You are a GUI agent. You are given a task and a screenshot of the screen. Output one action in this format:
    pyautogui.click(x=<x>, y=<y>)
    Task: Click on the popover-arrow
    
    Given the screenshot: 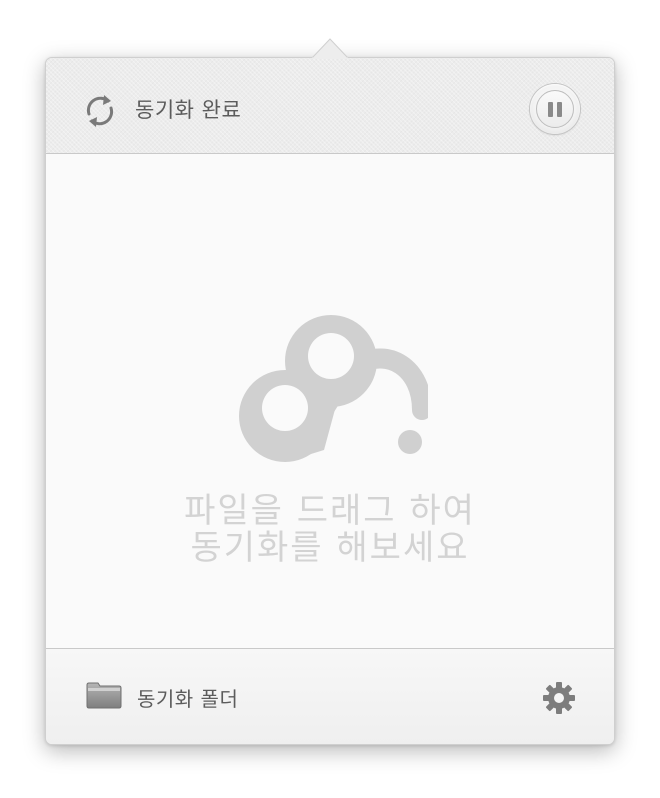 What is the action you would take?
    pyautogui.click(x=330, y=48)
    